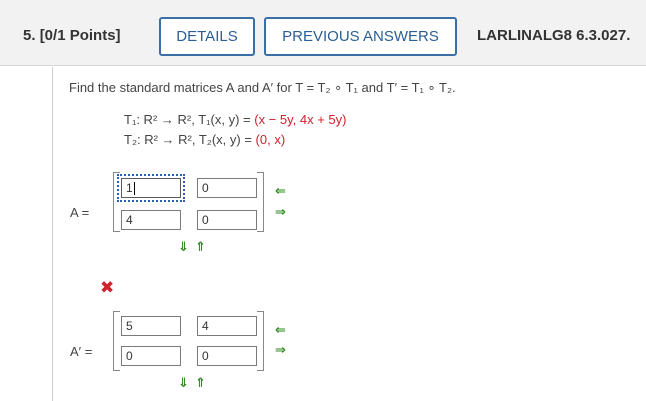 The width and height of the screenshot is (646, 401). I want to click on matrix-a-prime-cell-r2c1: 0, so click(151, 356).